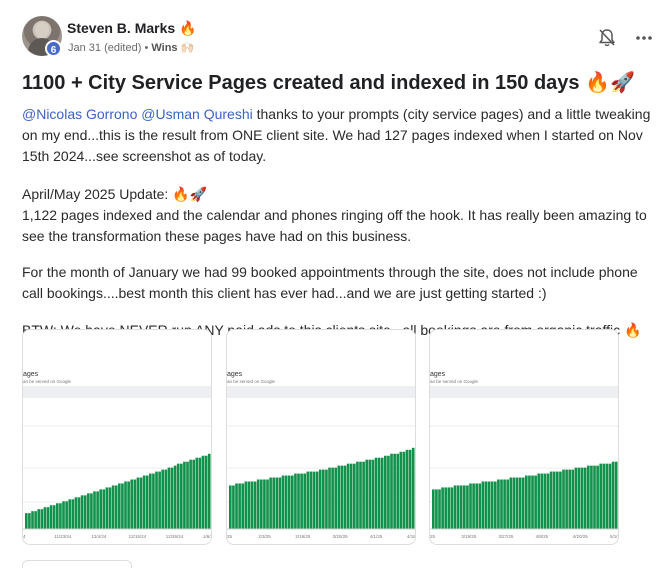 This screenshot has width=665, height=568. Describe the element at coordinates (607, 38) in the screenshot. I see `bell-icon` at that location.